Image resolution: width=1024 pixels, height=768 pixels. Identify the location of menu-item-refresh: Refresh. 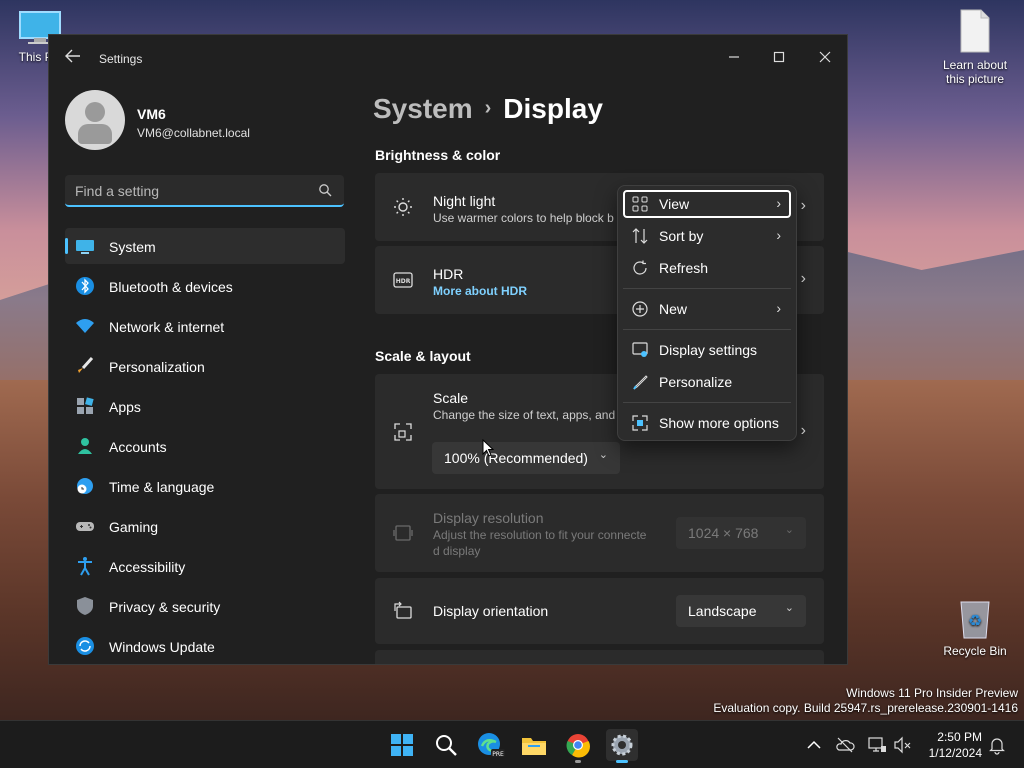
(707, 268).